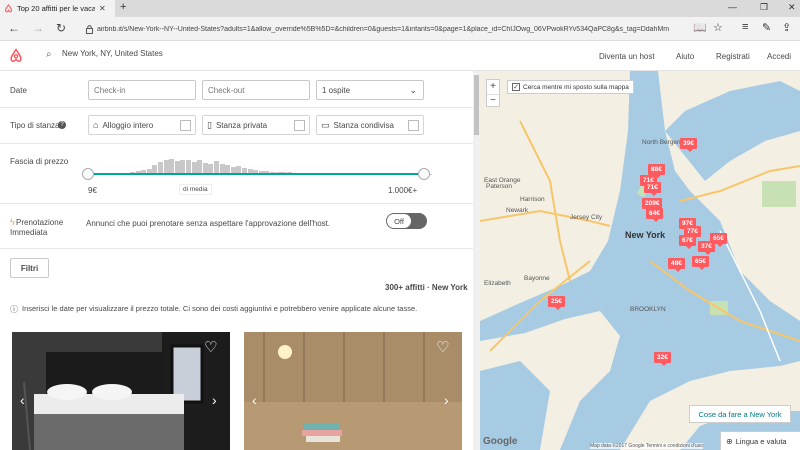 This screenshot has height=450, width=800. I want to click on checkout-input, so click(256, 90).